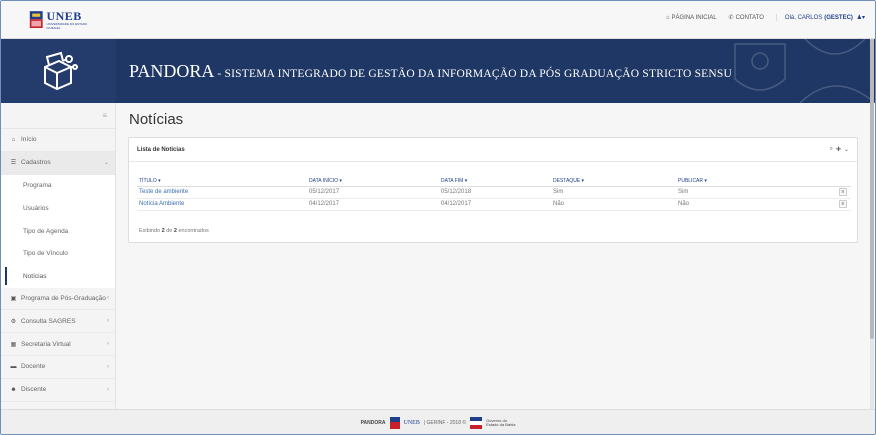  I want to click on sidebar-subitem-label: Tipo de Vínculo, so click(45, 254).